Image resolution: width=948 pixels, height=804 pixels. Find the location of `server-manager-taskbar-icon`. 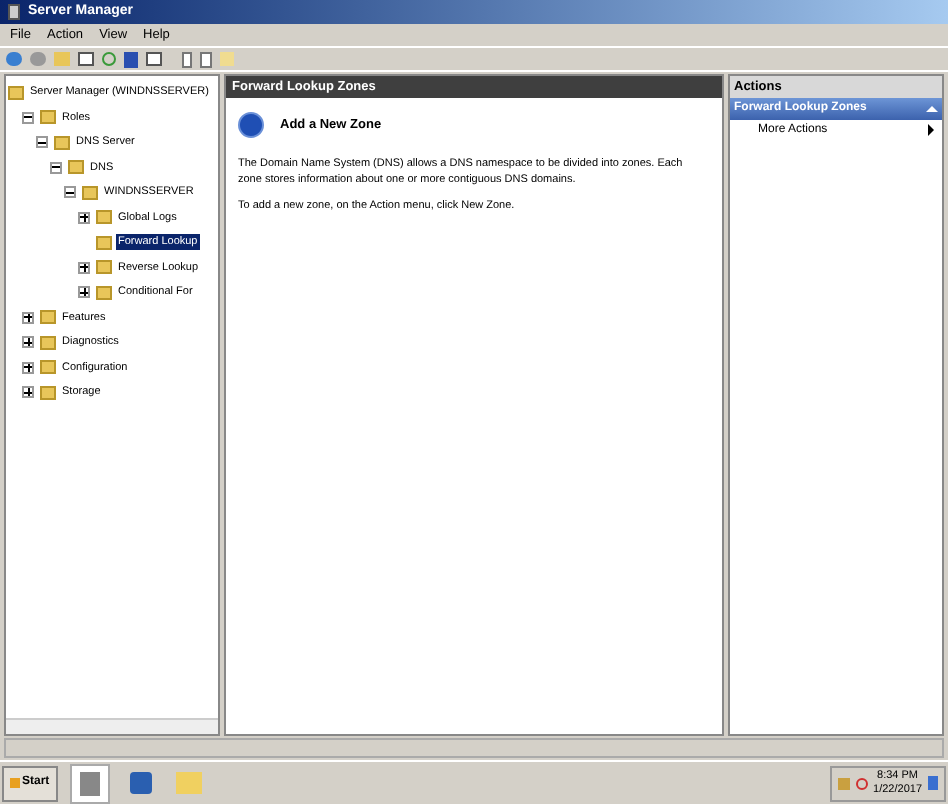

server-manager-taskbar-icon is located at coordinates (89, 783).